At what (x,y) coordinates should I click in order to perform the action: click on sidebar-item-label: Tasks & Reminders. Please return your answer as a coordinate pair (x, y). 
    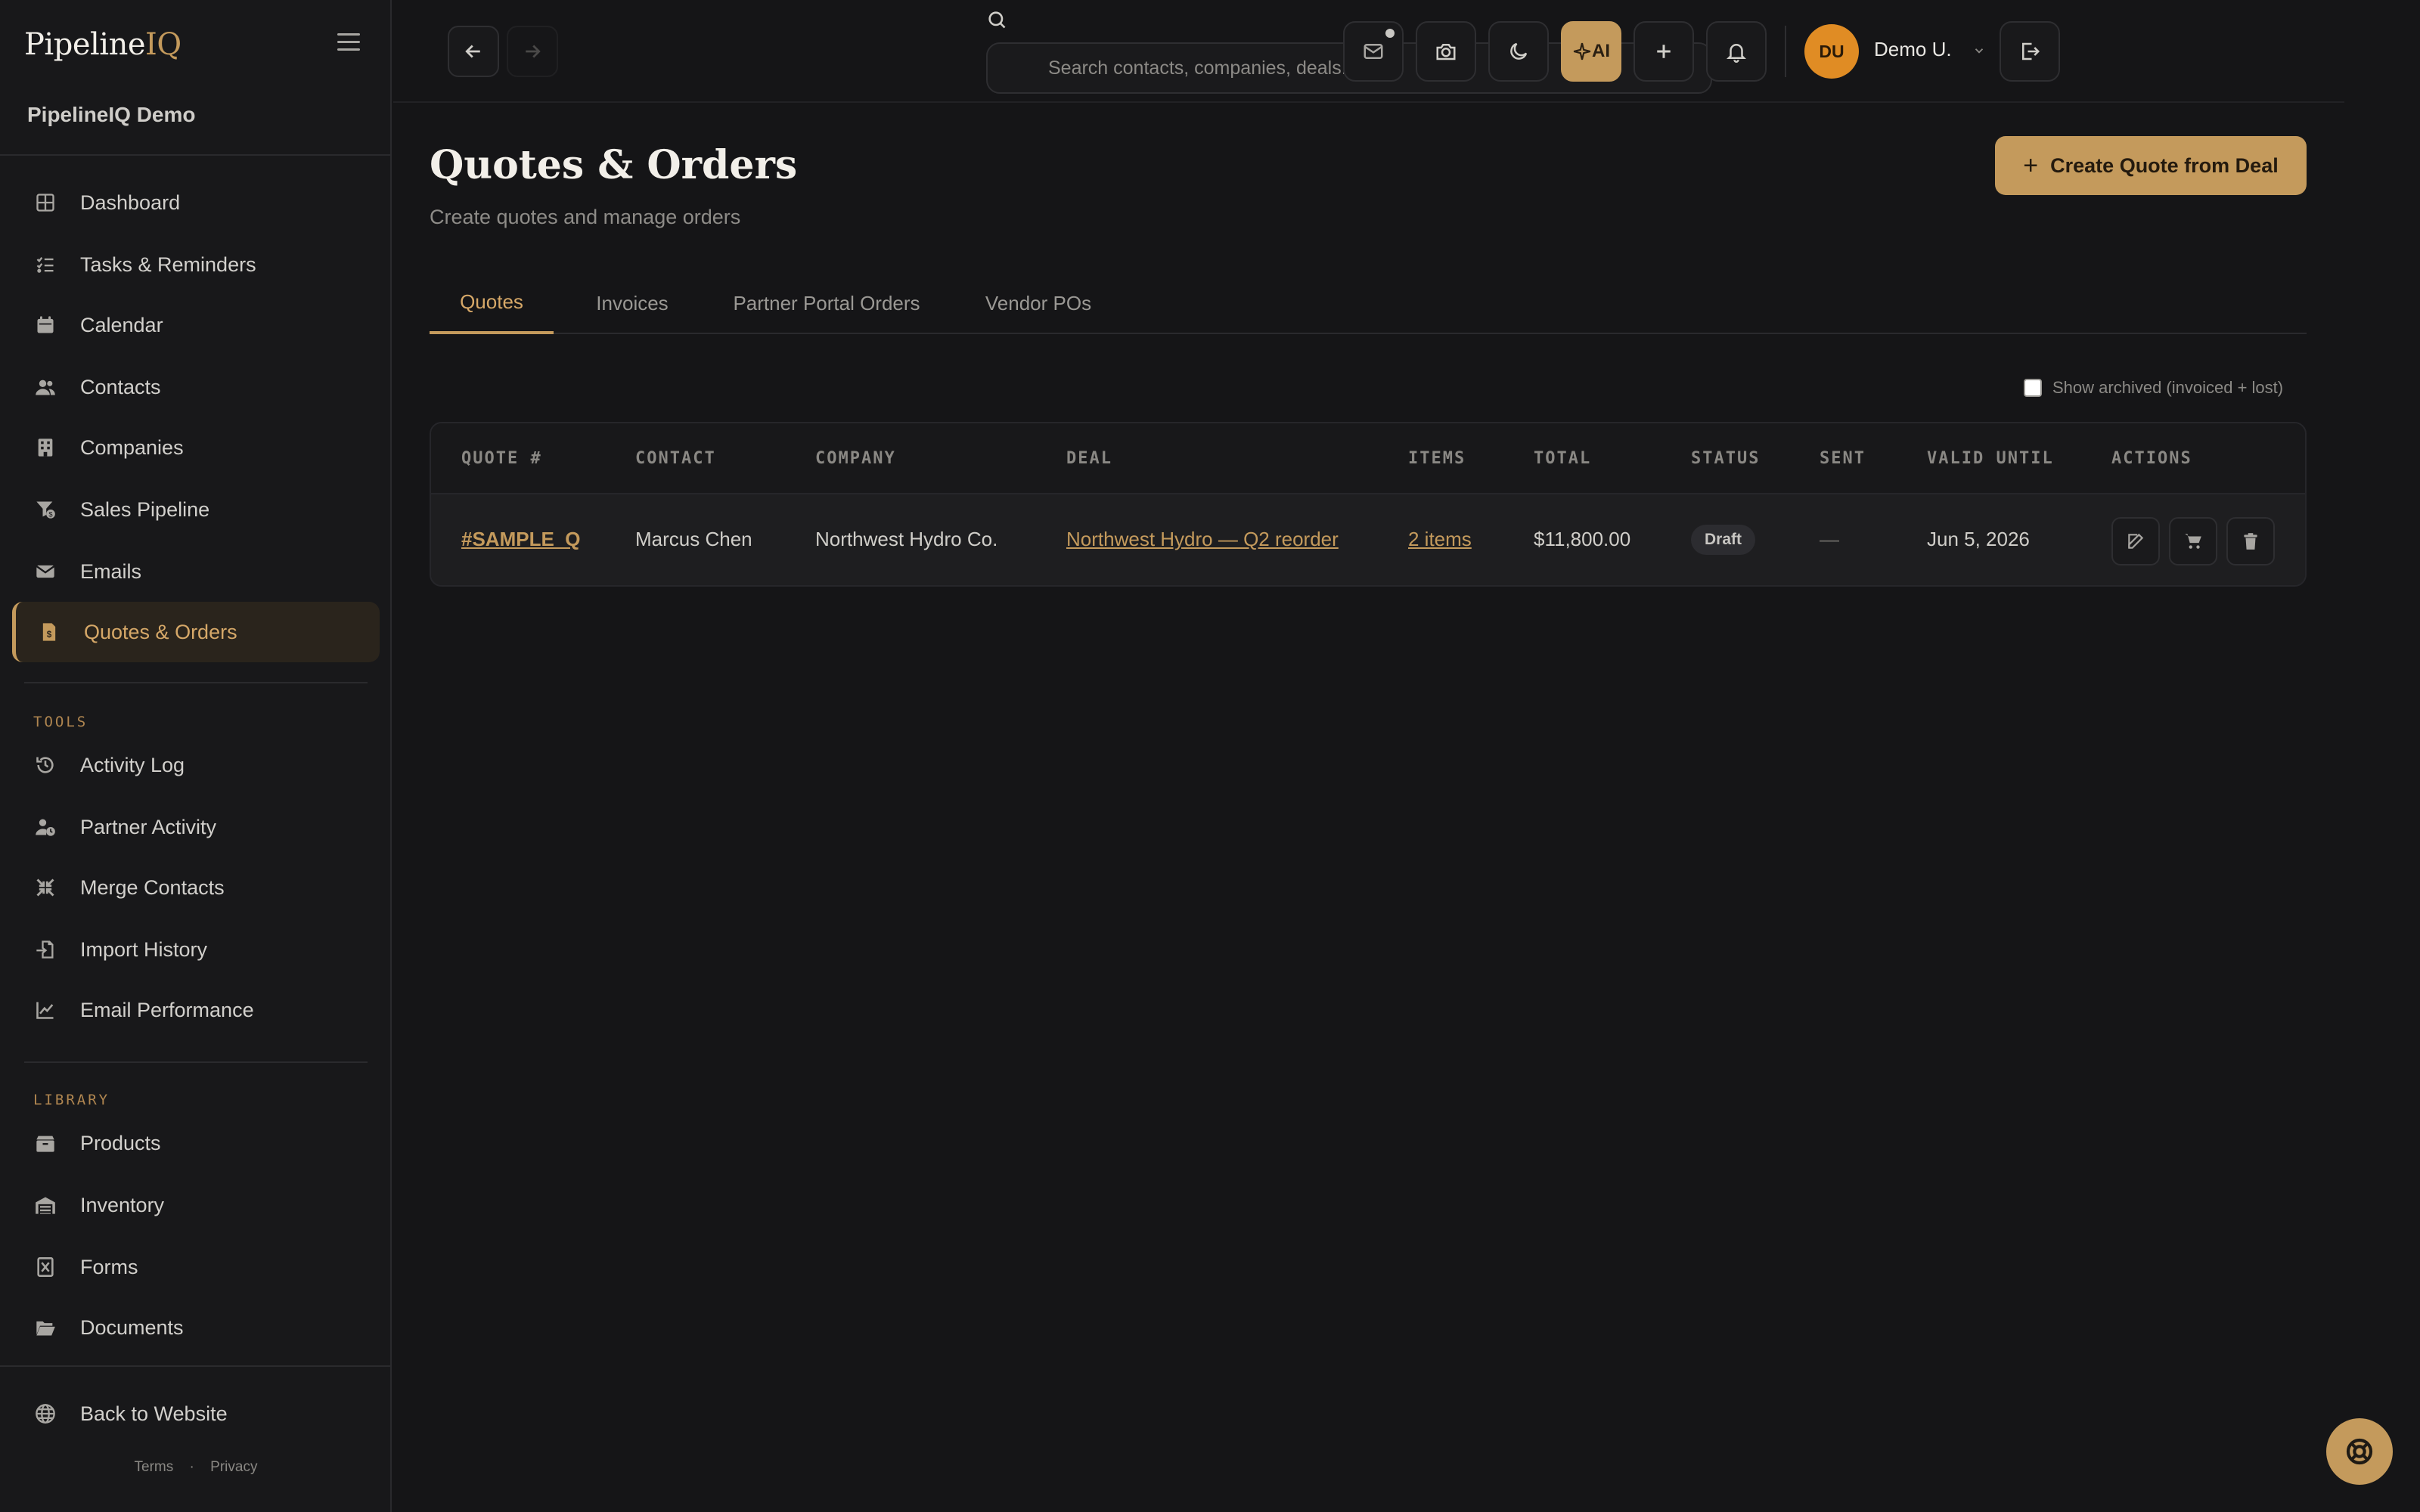
    Looking at the image, I should click on (168, 264).